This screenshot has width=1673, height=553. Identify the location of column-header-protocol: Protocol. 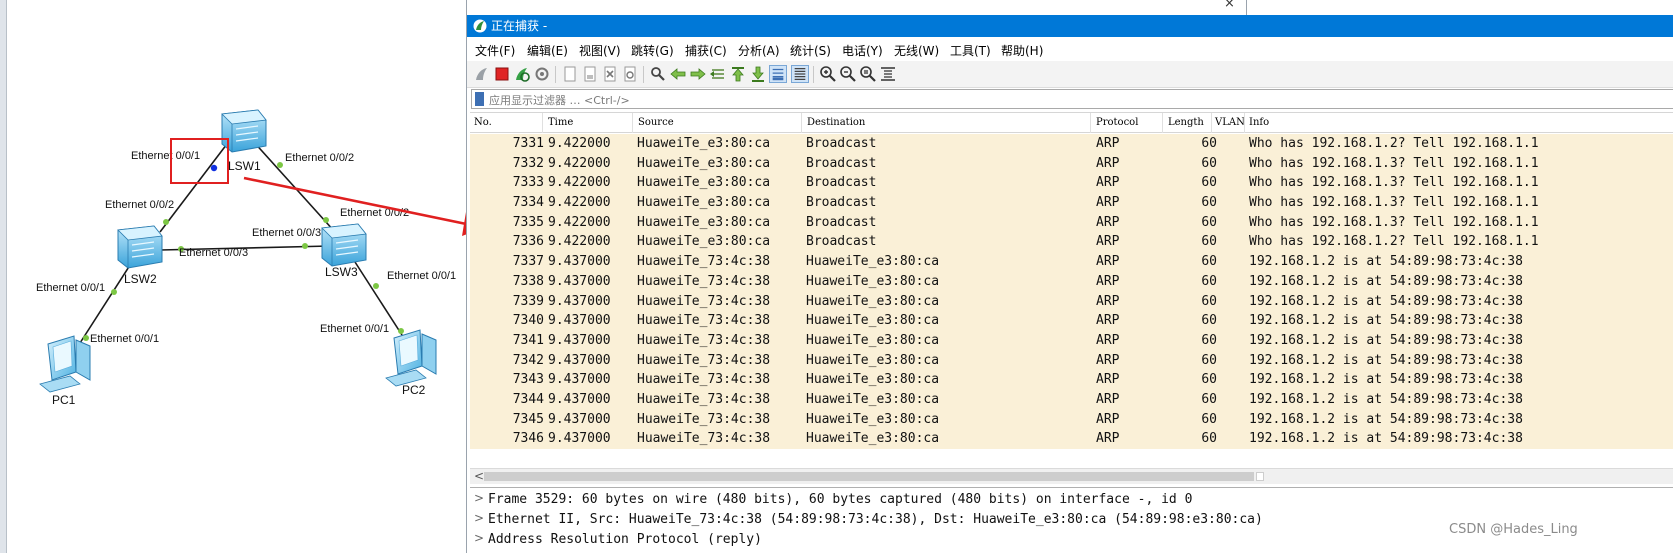
(1117, 125).